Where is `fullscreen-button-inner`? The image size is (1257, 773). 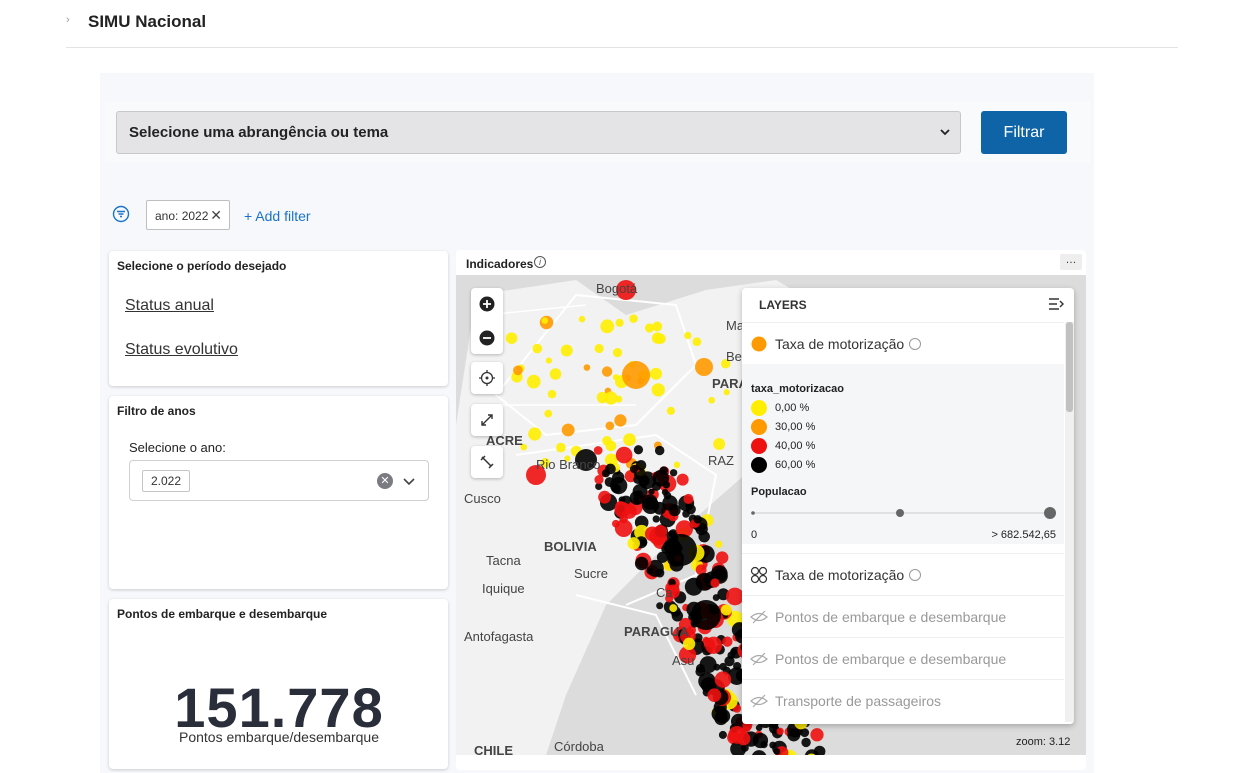 fullscreen-button-inner is located at coordinates (487, 420).